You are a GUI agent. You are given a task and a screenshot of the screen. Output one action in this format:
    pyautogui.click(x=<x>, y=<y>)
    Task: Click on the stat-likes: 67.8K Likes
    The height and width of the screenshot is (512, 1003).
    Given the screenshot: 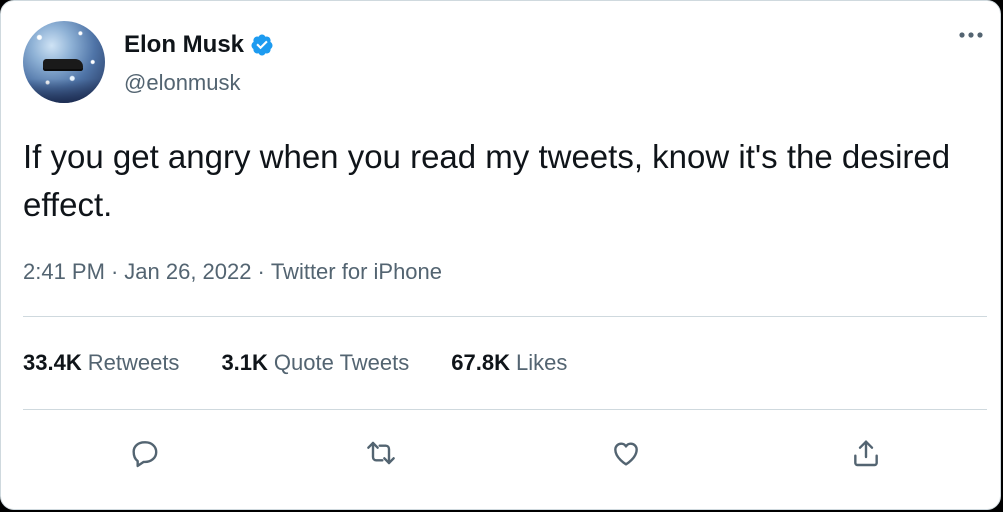 What is the action you would take?
    pyautogui.click(x=509, y=363)
    